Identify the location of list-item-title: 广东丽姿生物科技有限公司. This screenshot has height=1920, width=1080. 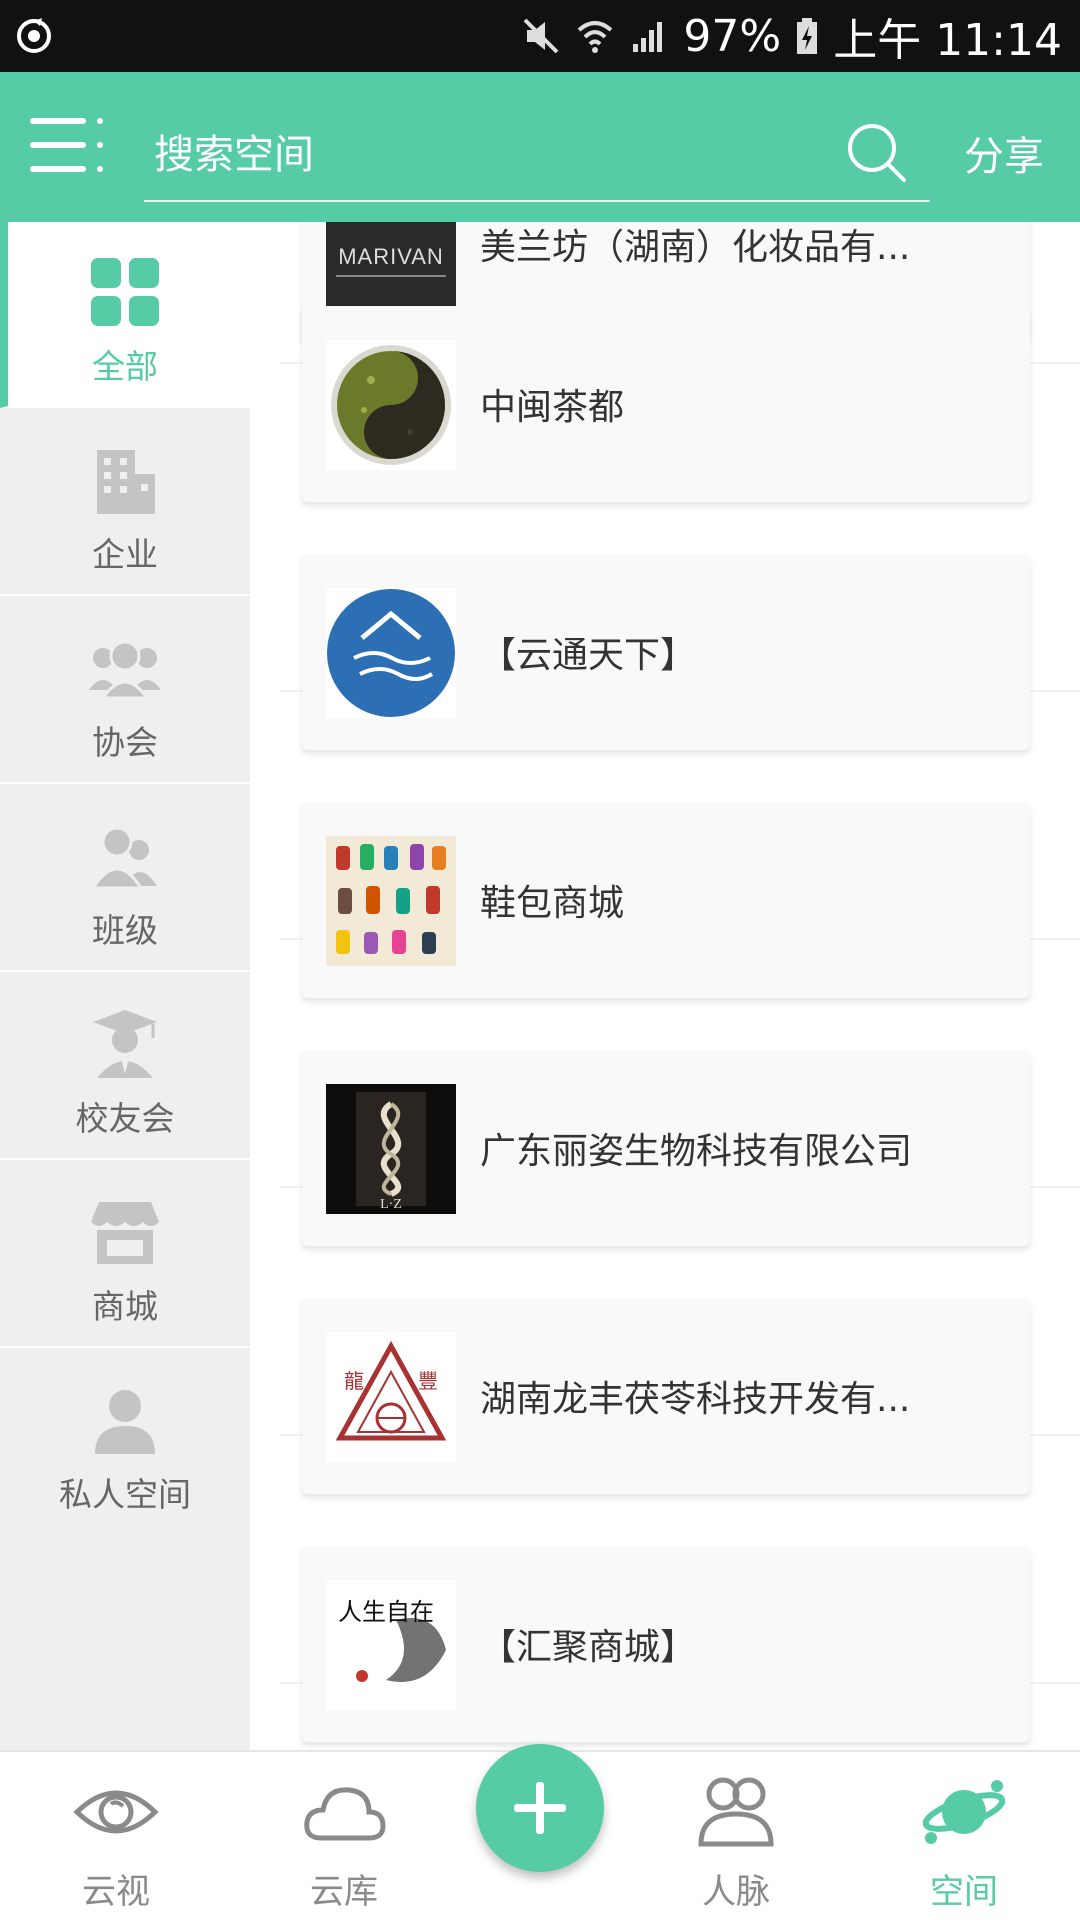
(696, 1151).